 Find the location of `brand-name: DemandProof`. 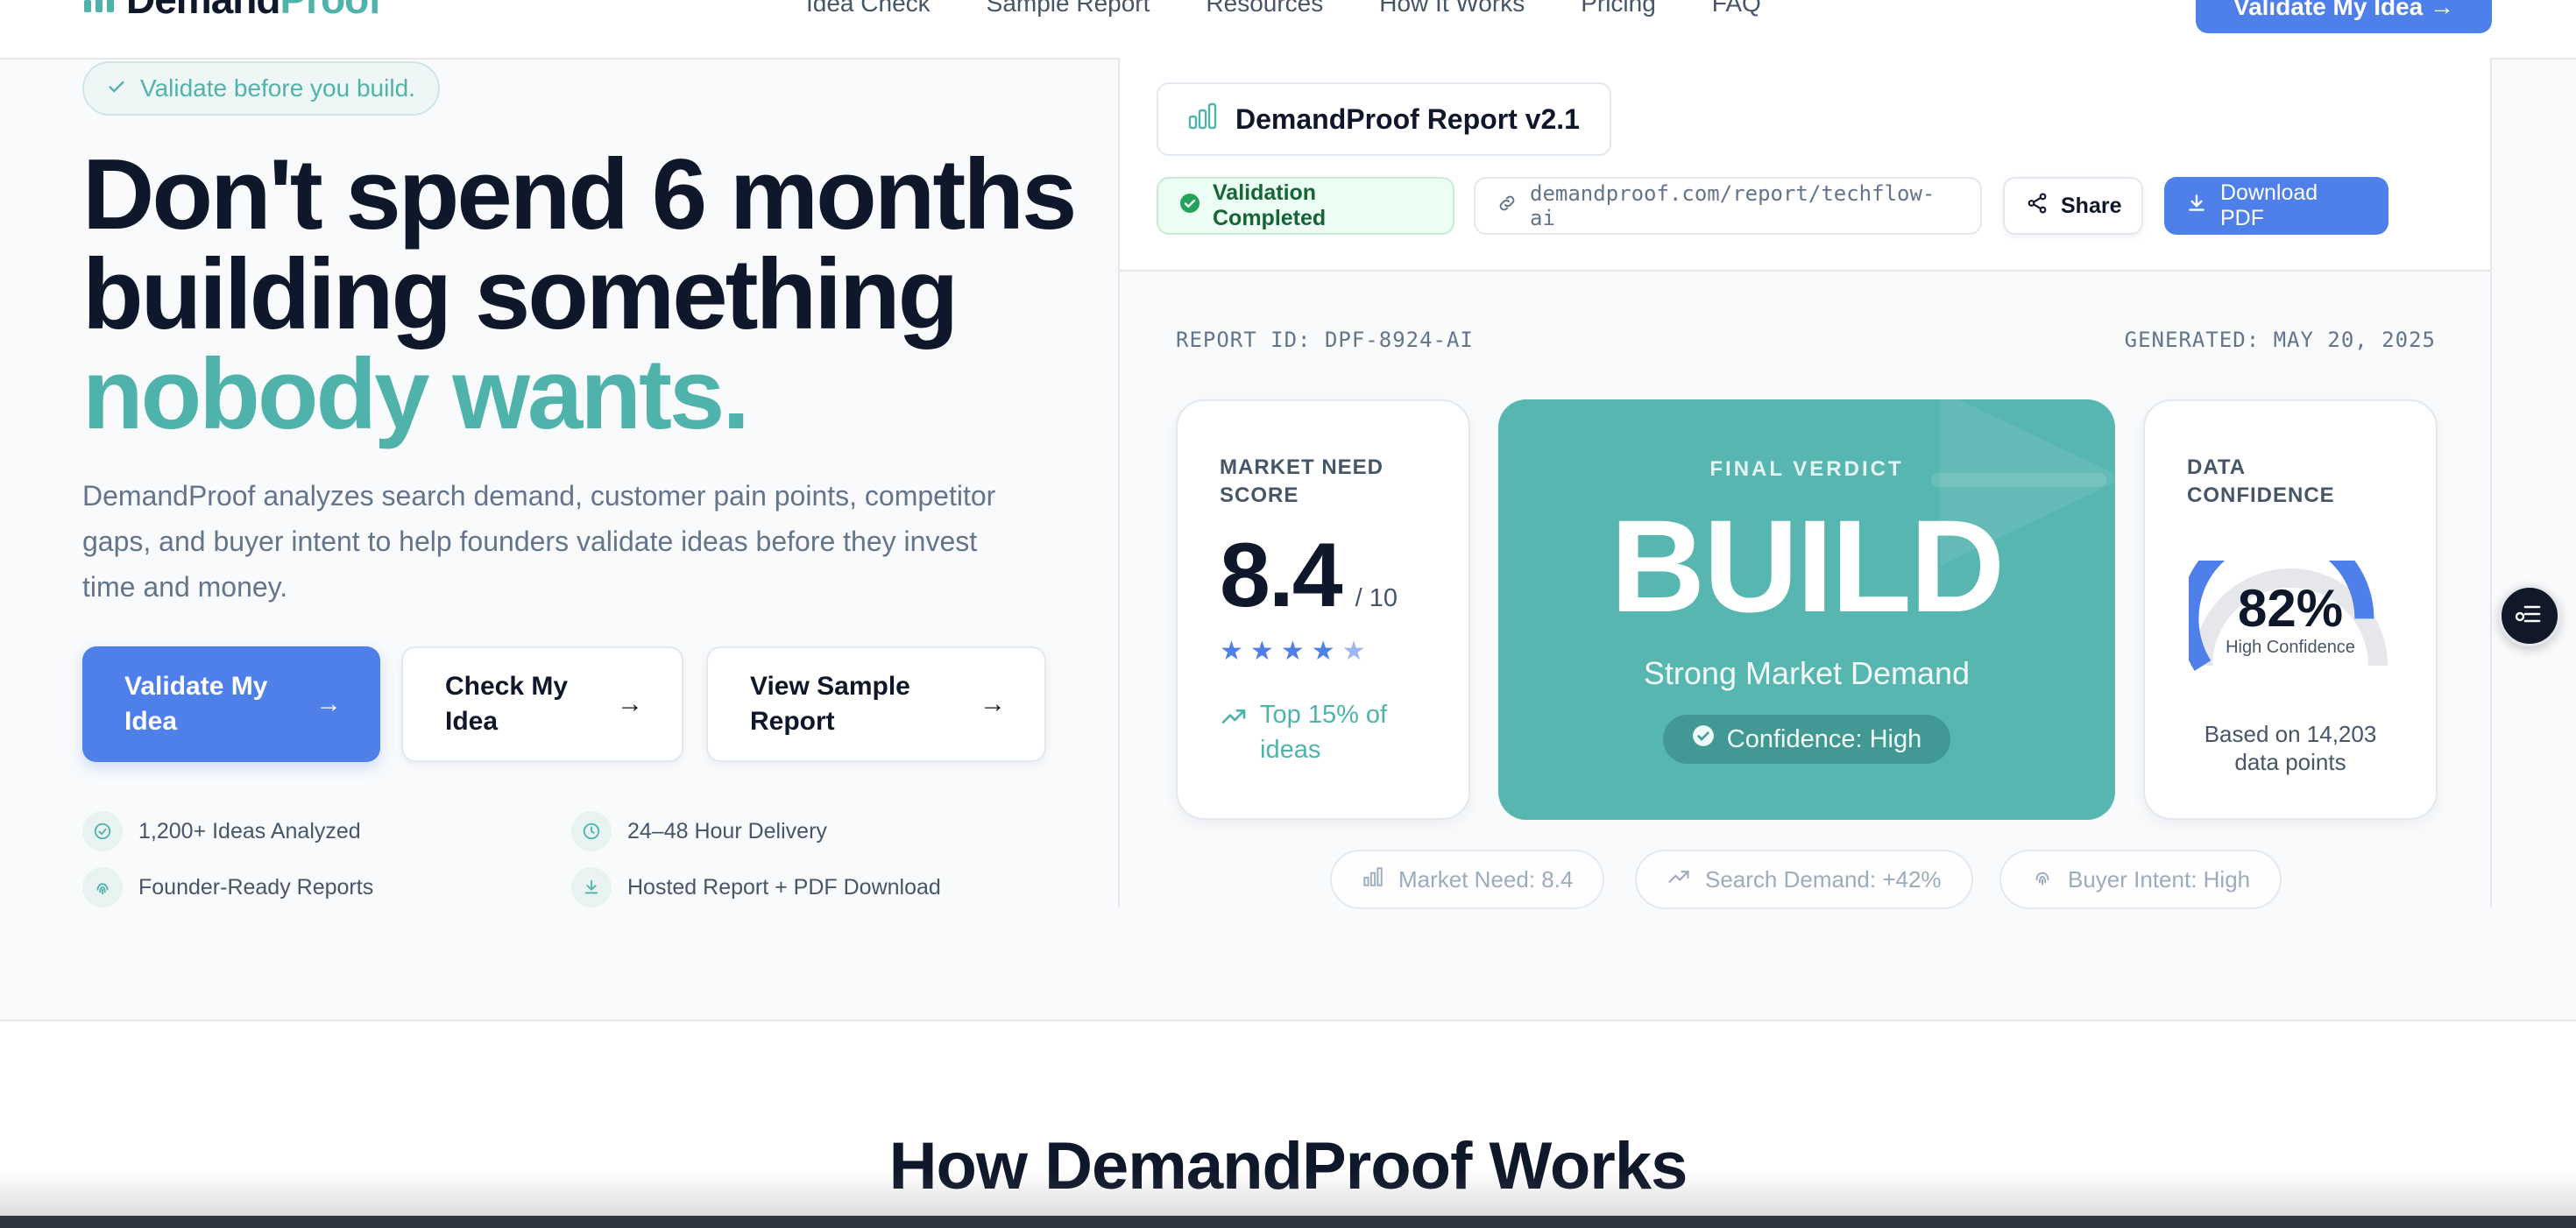

brand-name: DemandProof is located at coordinates (254, 11).